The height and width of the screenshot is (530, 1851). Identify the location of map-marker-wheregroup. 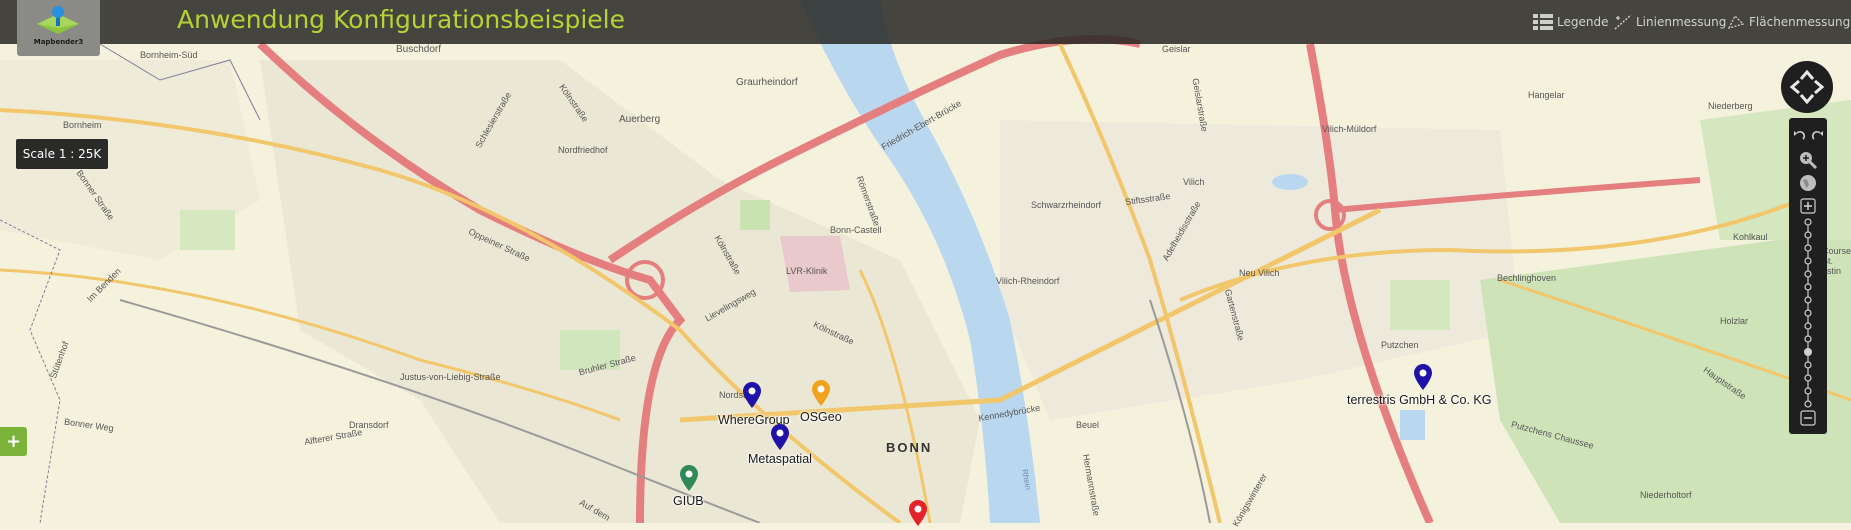
(752, 397).